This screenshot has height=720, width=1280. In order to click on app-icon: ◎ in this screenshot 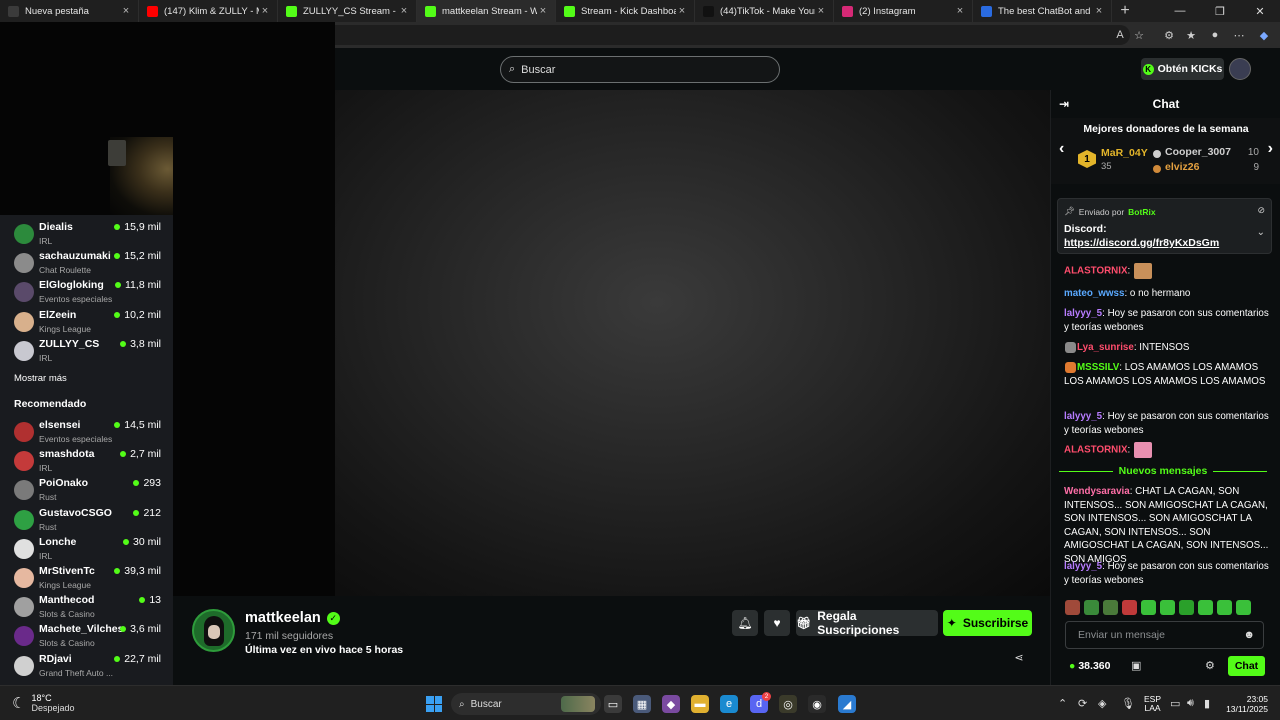, I will do `click(788, 704)`.